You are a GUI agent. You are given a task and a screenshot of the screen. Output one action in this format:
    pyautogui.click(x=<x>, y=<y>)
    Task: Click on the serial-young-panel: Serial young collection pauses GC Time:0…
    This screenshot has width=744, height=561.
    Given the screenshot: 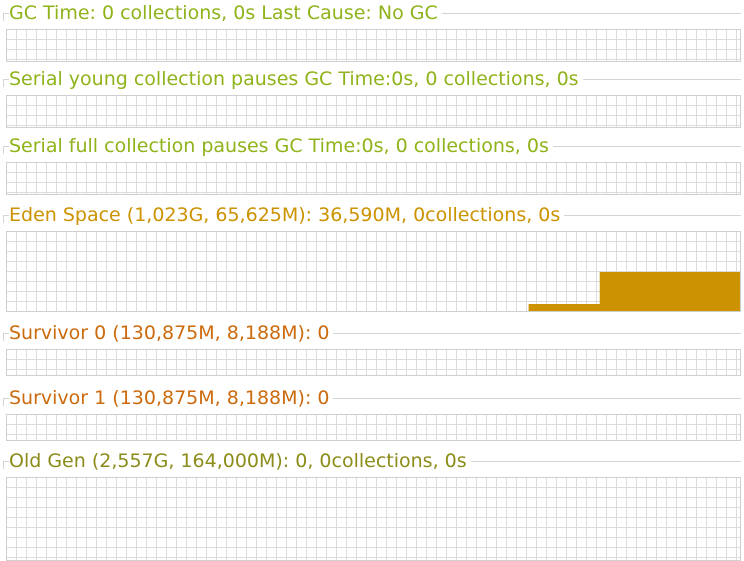 What is the action you would take?
    pyautogui.click(x=372, y=97)
    